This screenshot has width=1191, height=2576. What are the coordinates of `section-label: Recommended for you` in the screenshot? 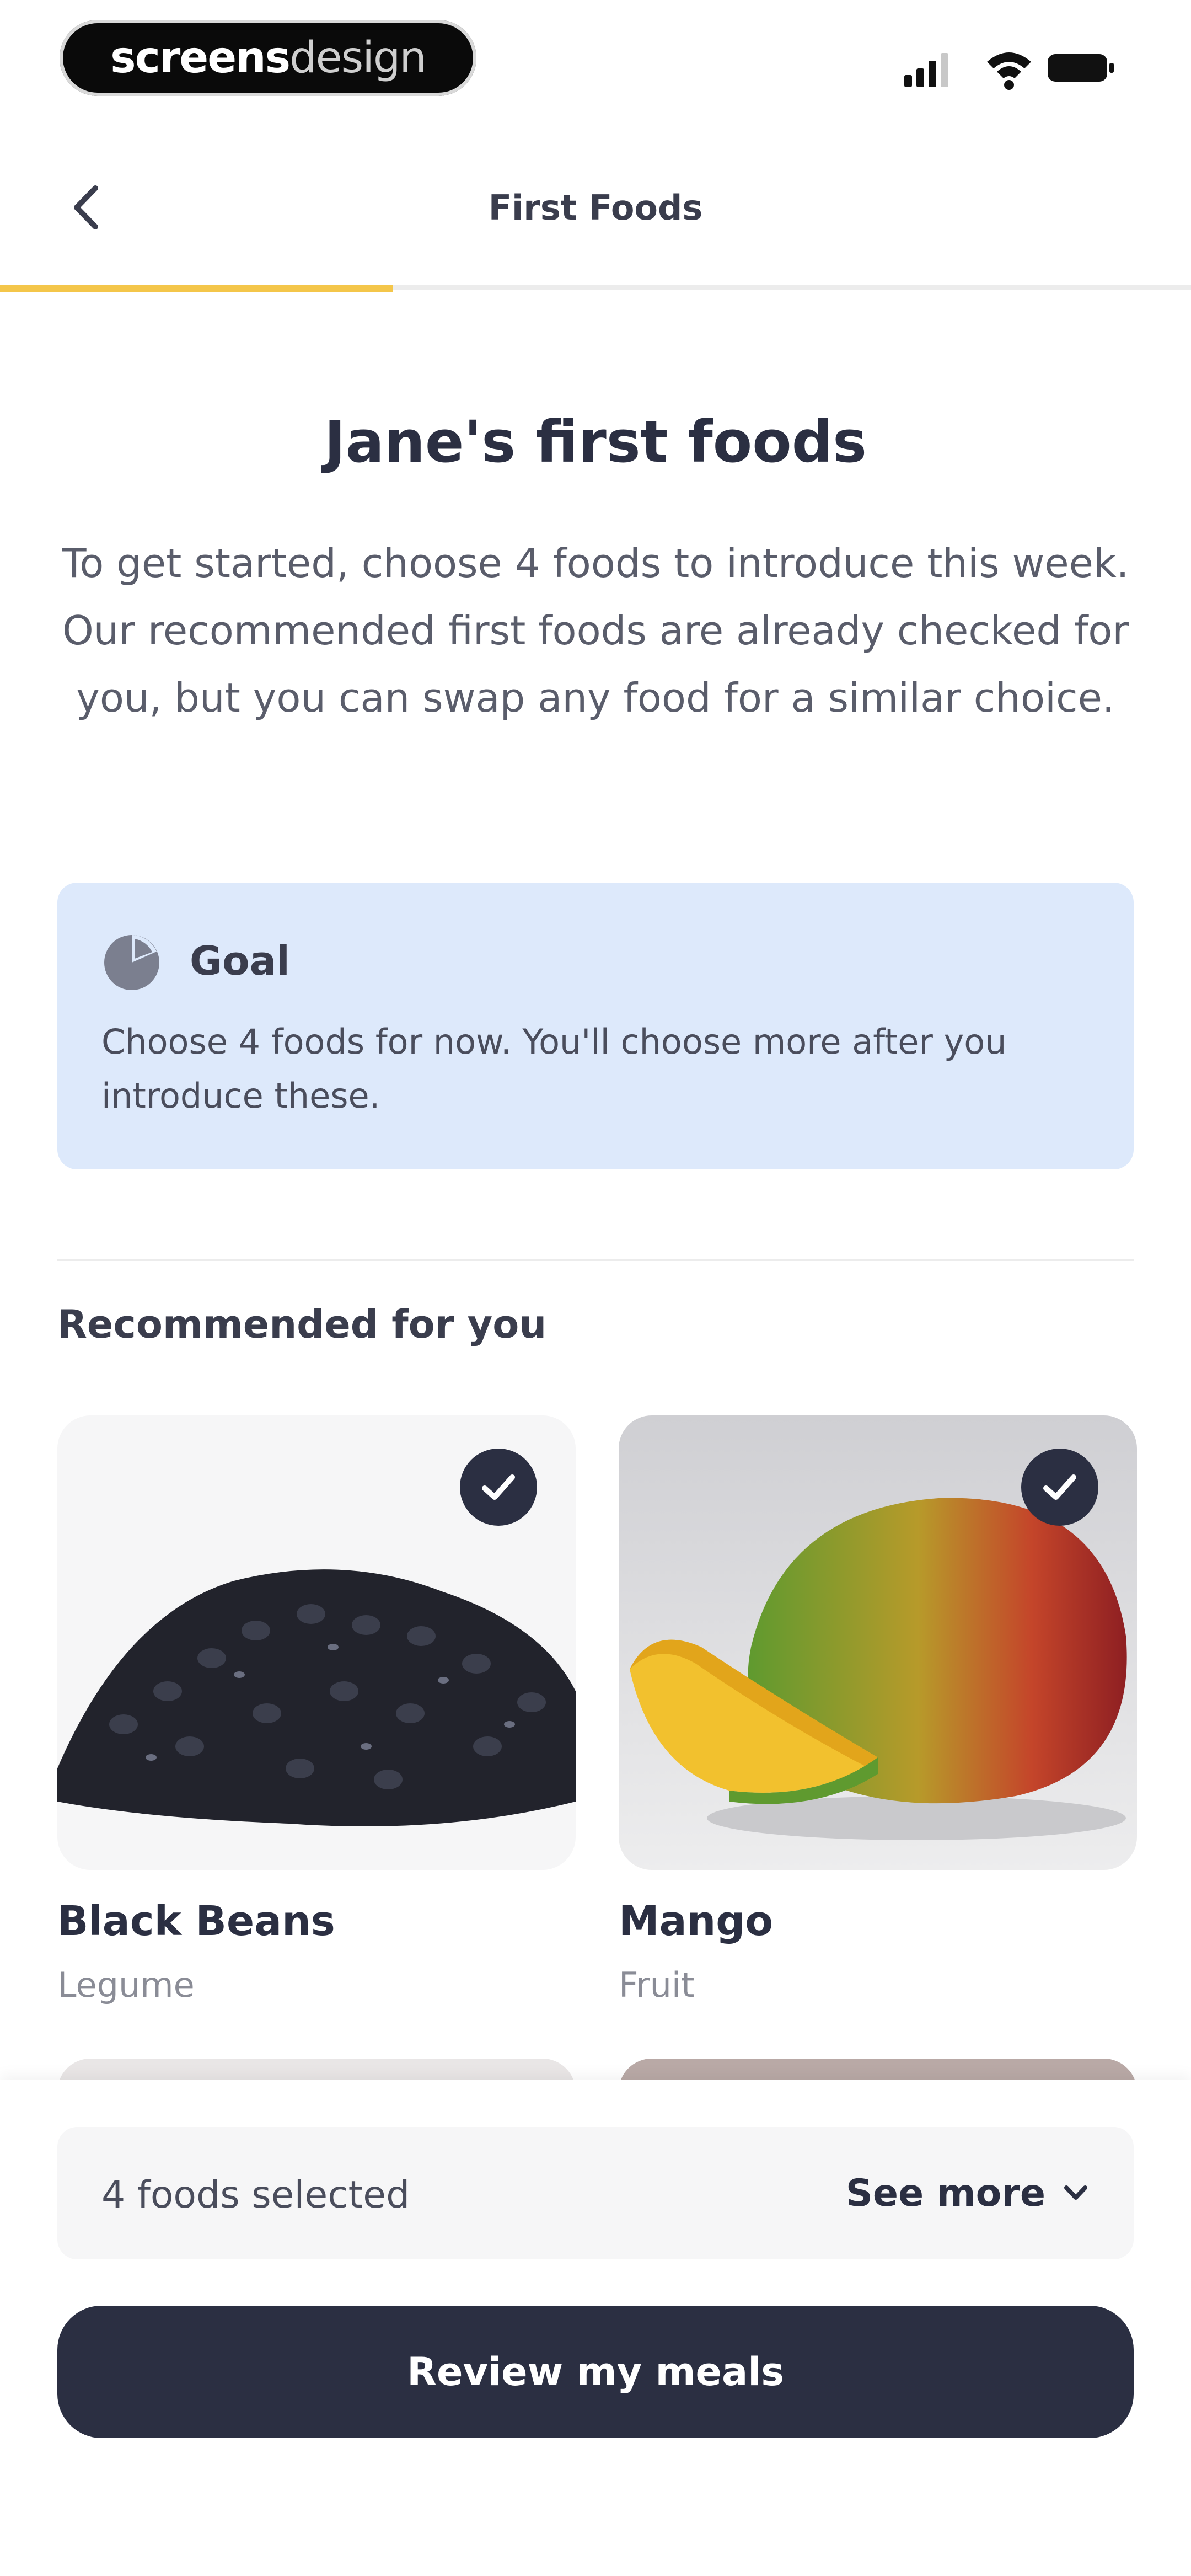 It's located at (302, 1324).